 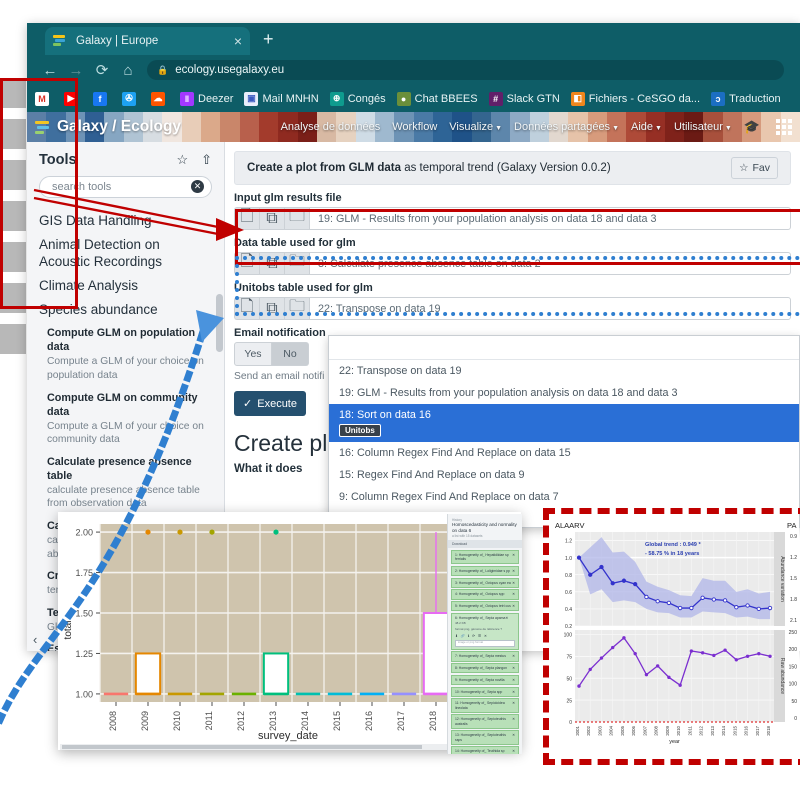 I want to click on star-icon: ☆, so click(x=182, y=160).